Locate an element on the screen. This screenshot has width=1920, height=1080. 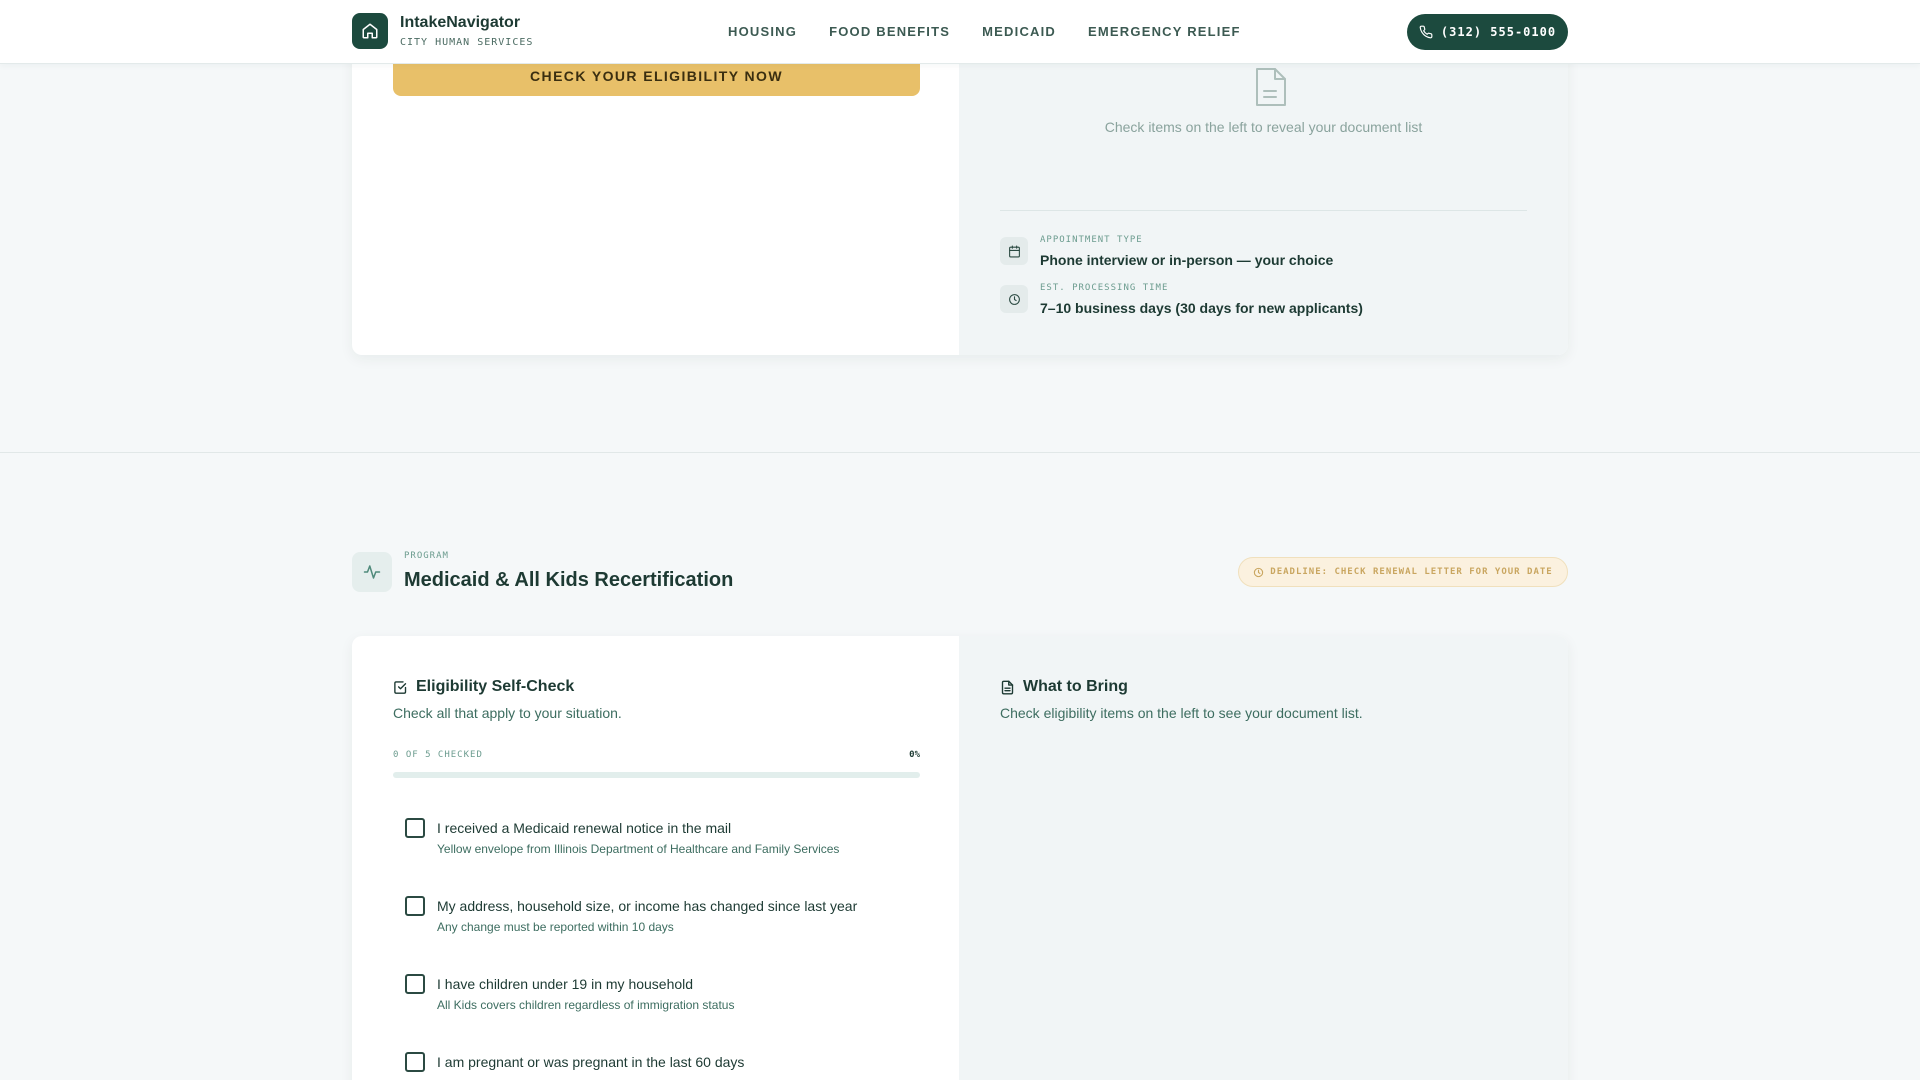
brand-subtitle: CITY HUMAN SERVICES is located at coordinates (467, 42).